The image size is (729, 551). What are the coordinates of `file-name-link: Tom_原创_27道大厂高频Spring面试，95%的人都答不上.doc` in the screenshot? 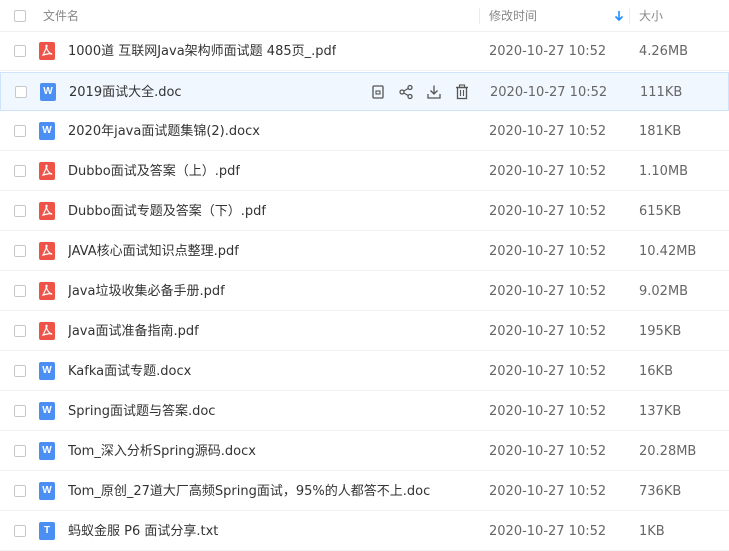 It's located at (249, 491).